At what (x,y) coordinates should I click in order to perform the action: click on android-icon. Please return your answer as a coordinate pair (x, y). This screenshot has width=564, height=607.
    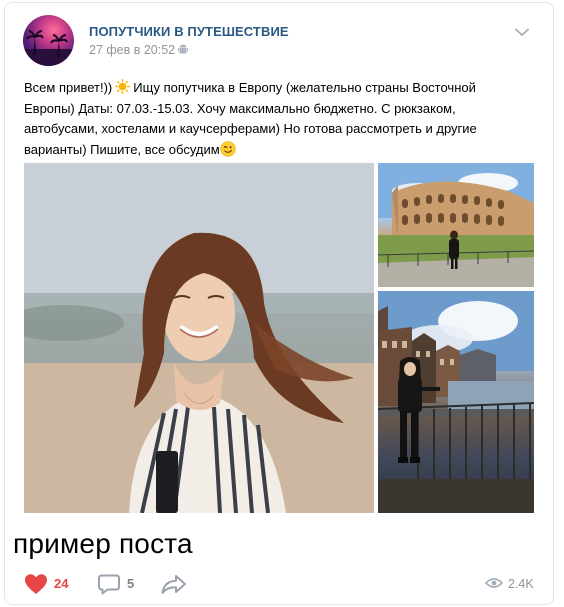
    Looking at the image, I should click on (183, 49).